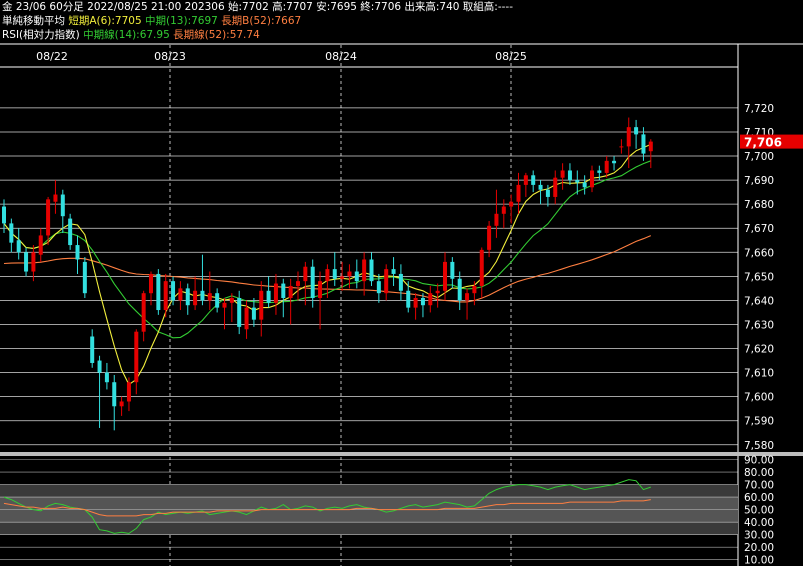 Image resolution: width=803 pixels, height=566 pixels. I want to click on rsi-tick-label: 20.00, so click(759, 548).